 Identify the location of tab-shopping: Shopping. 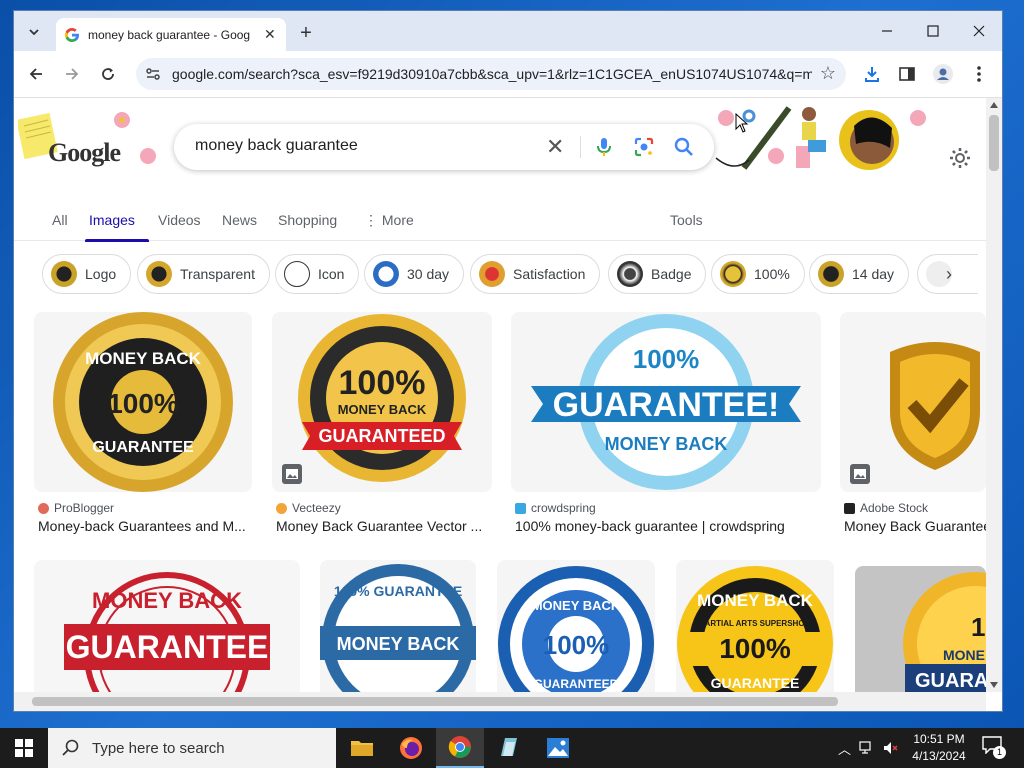
(307, 220).